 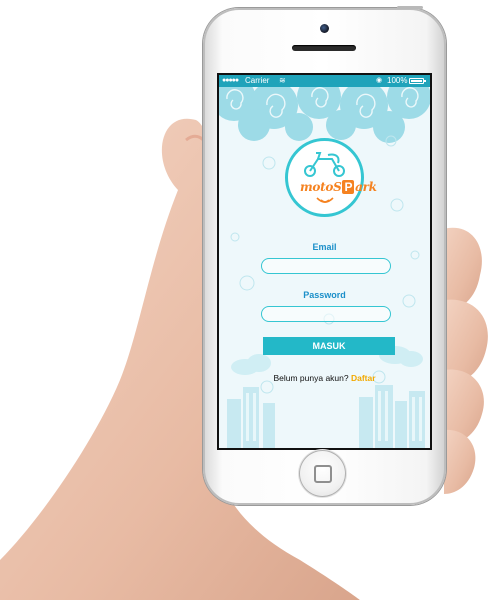 I want to click on masuk-button: MASUK, so click(x=329, y=346).